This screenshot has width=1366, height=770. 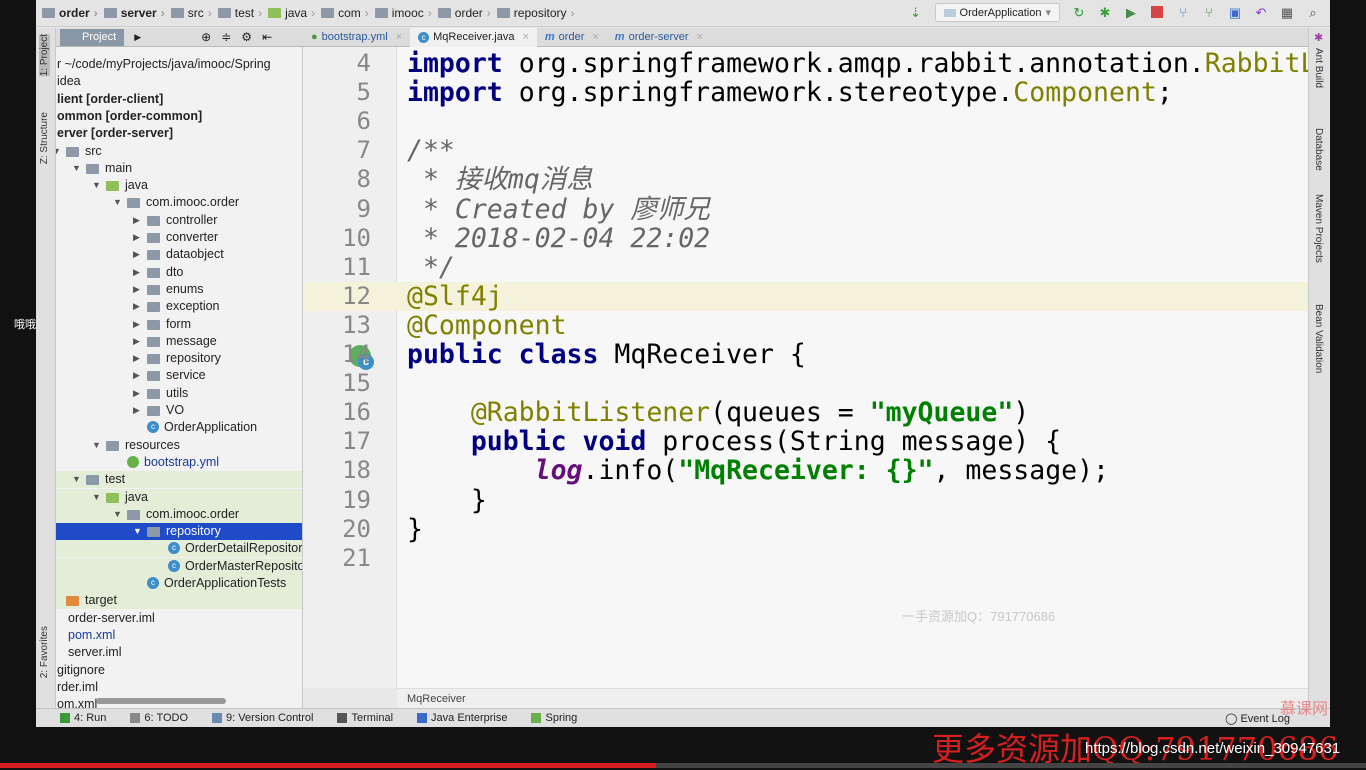 I want to click on tab-mqreceiver-java: c MqReceiver.java ×, so click(x=473, y=37).